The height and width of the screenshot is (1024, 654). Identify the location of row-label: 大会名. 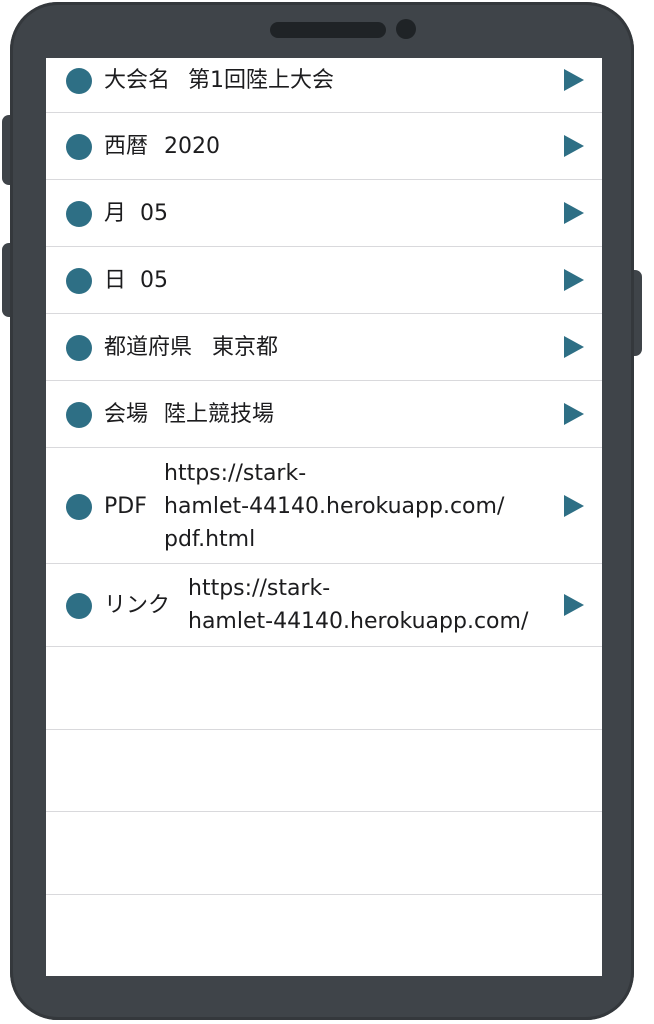
(137, 80).